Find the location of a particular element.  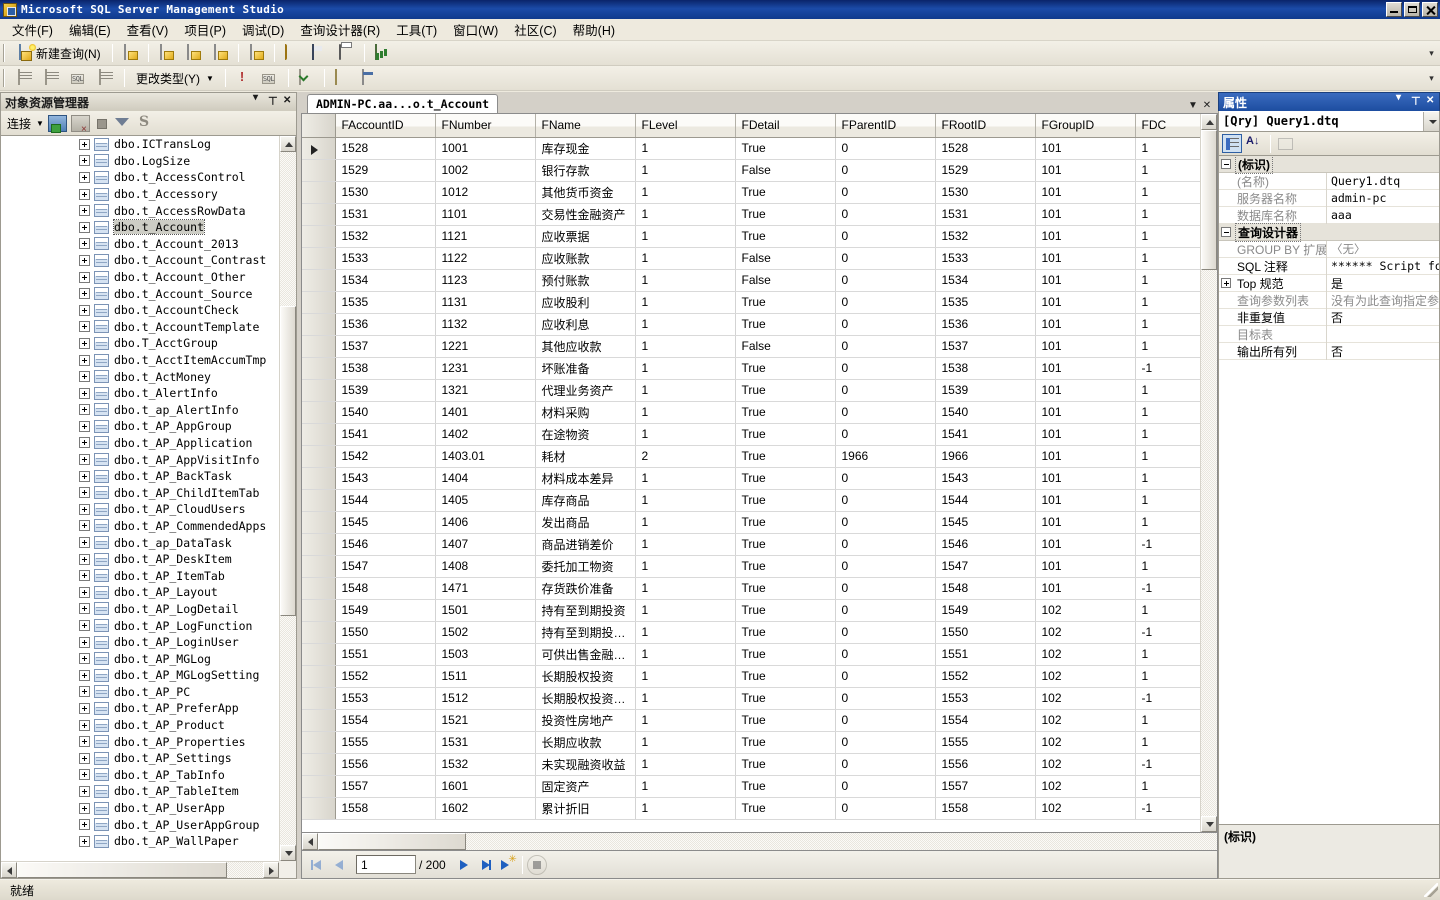

grid-scroll-left-icon is located at coordinates (310, 841).